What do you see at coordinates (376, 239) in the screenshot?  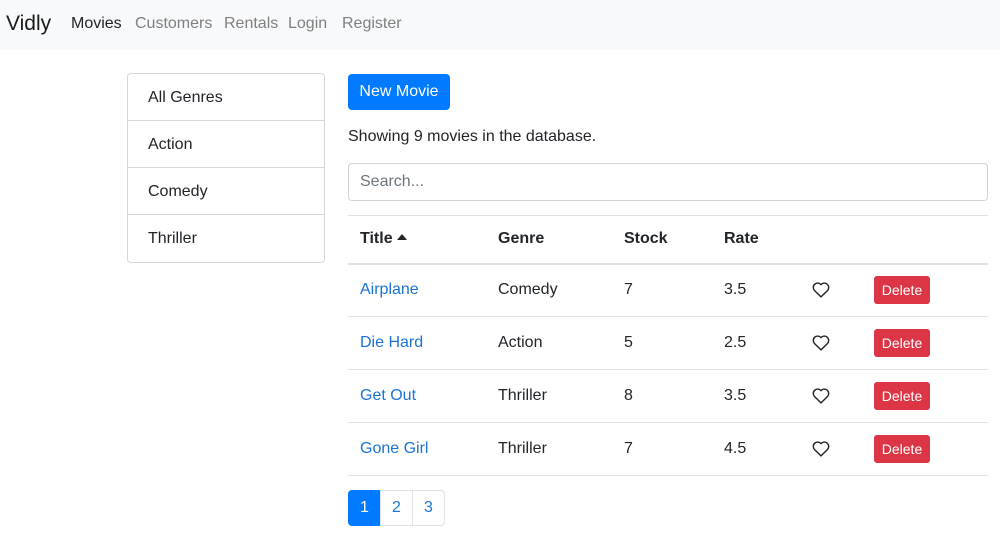 I see `column-header-title-label: Title` at bounding box center [376, 239].